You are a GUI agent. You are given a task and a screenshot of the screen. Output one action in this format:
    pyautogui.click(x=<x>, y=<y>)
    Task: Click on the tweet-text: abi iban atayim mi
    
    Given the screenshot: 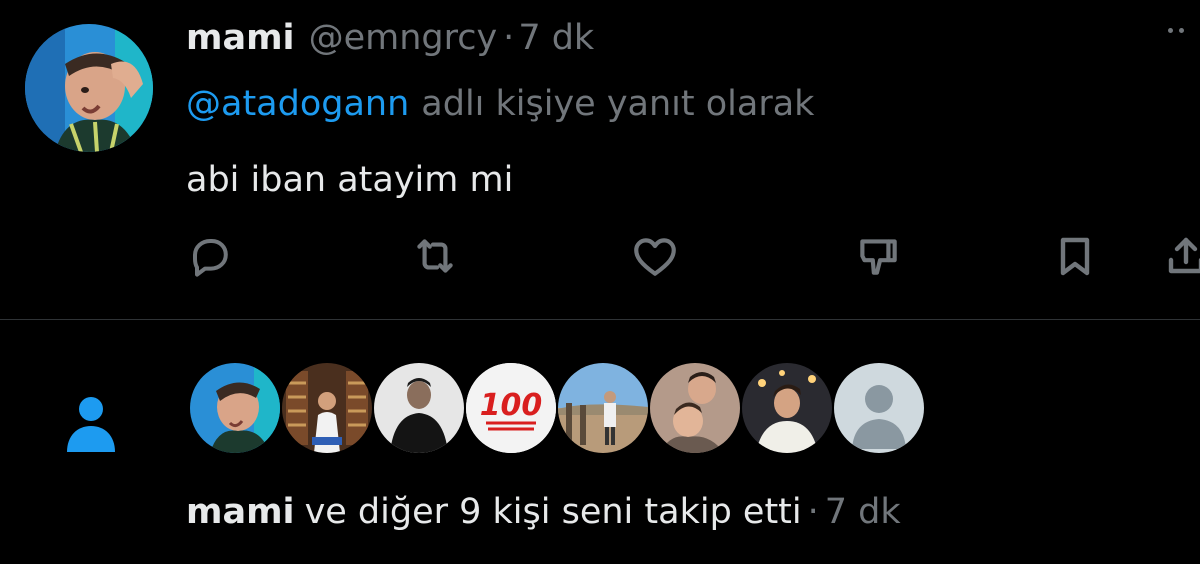 What is the action you would take?
    pyautogui.click(x=350, y=180)
    